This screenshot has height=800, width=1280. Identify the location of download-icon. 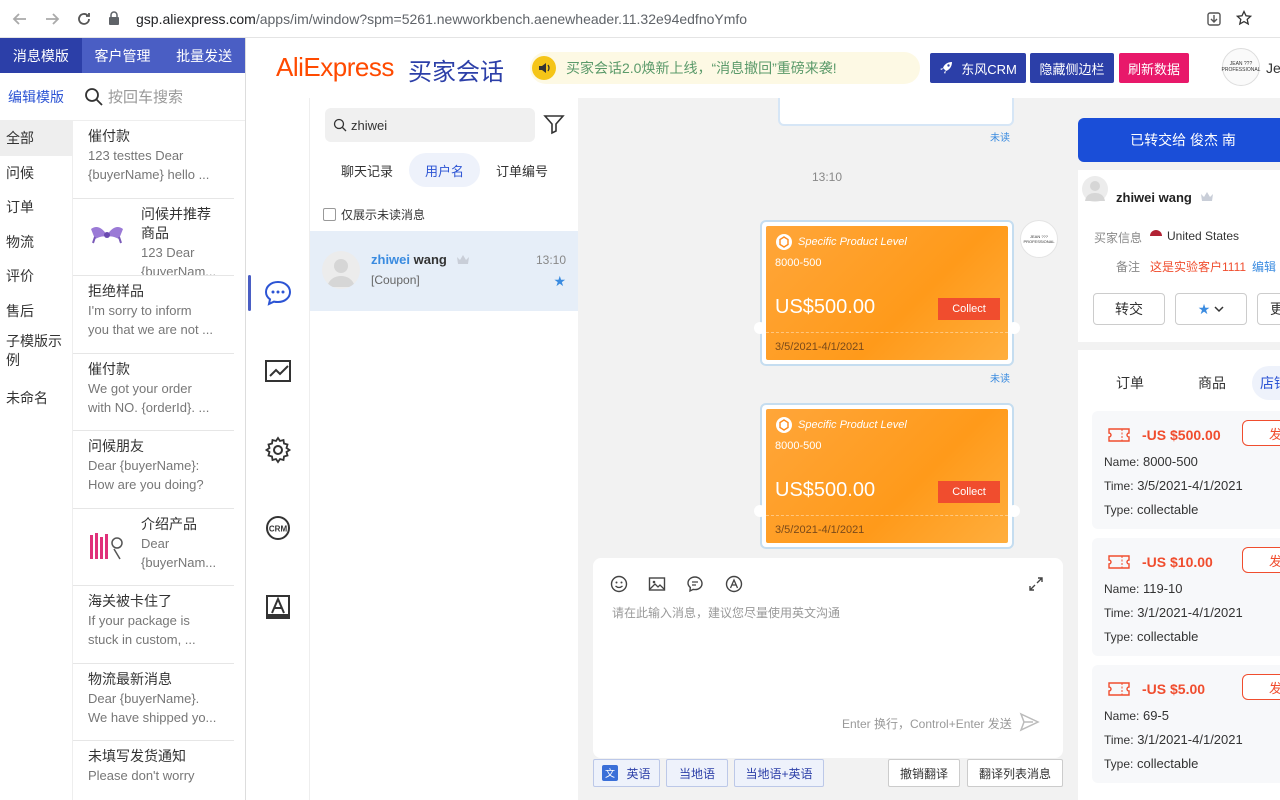
(1214, 19).